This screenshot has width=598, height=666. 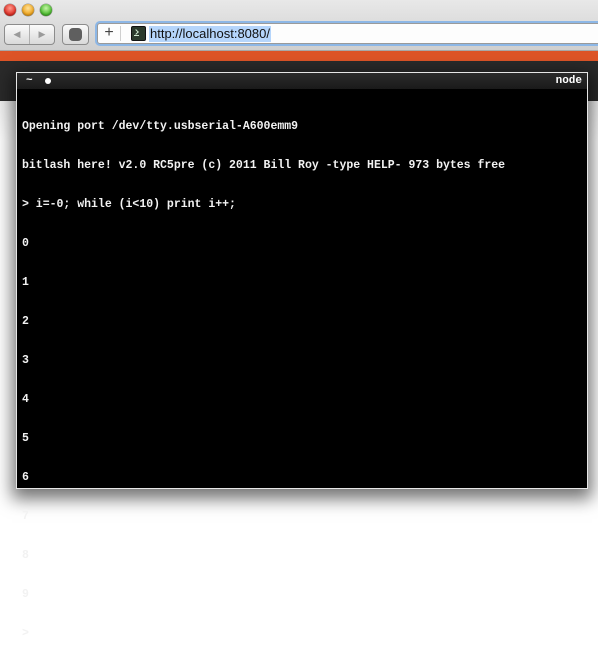 I want to click on zoom-window-button, so click(x=46, y=10).